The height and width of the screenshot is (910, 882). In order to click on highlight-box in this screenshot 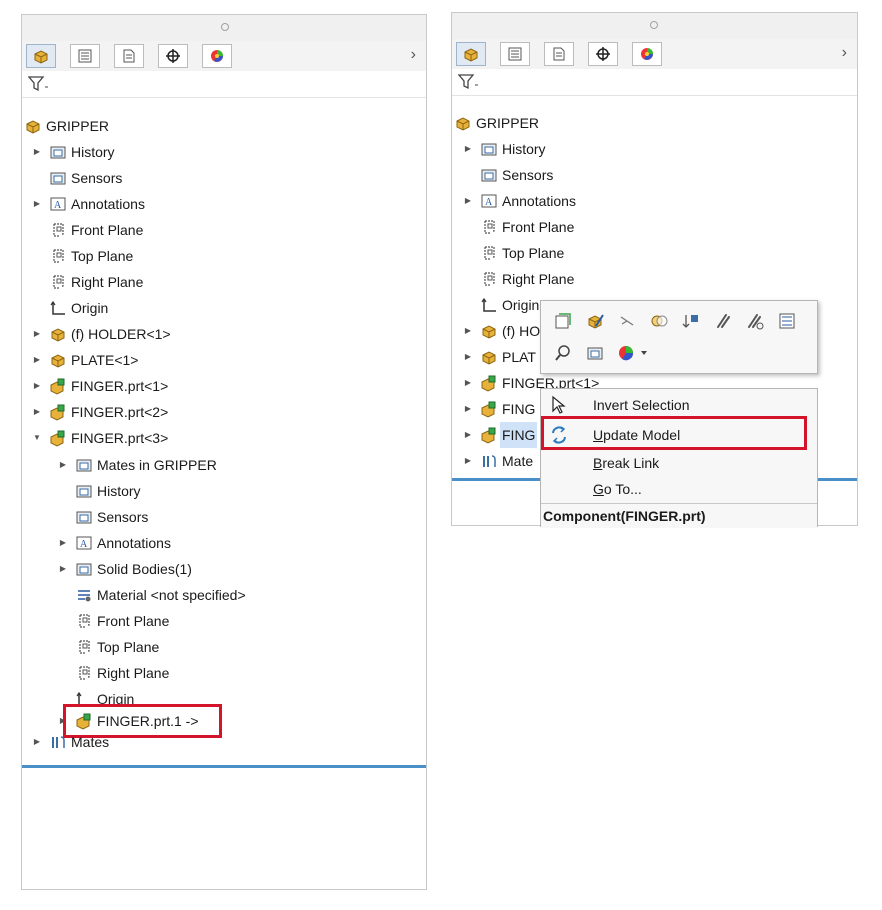, I will do `click(674, 433)`.